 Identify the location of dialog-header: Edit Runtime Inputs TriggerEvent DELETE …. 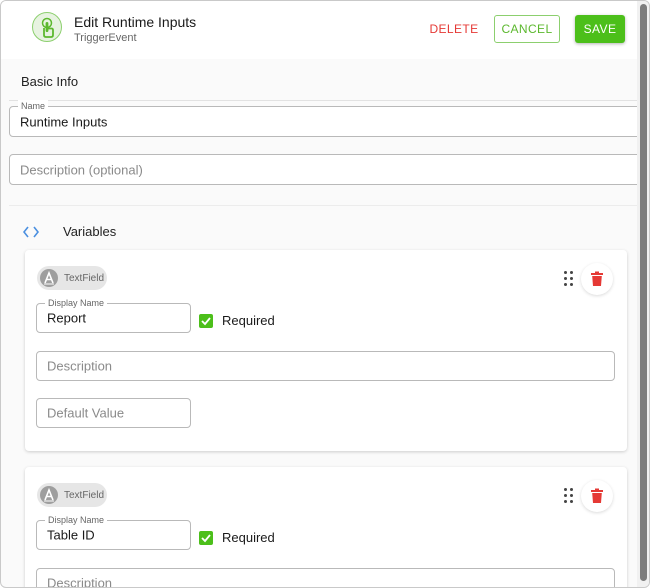
(319, 30).